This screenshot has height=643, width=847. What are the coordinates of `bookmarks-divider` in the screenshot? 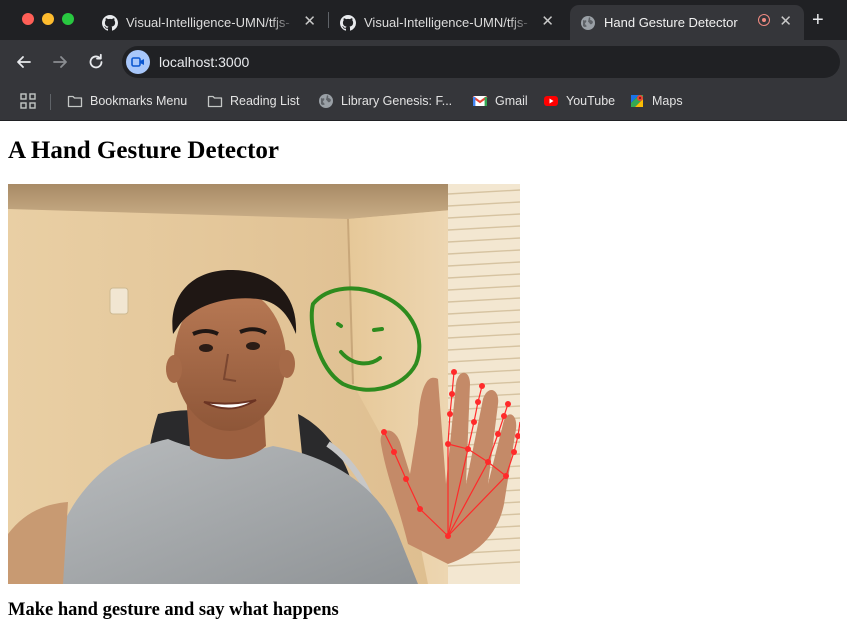 It's located at (50, 102).